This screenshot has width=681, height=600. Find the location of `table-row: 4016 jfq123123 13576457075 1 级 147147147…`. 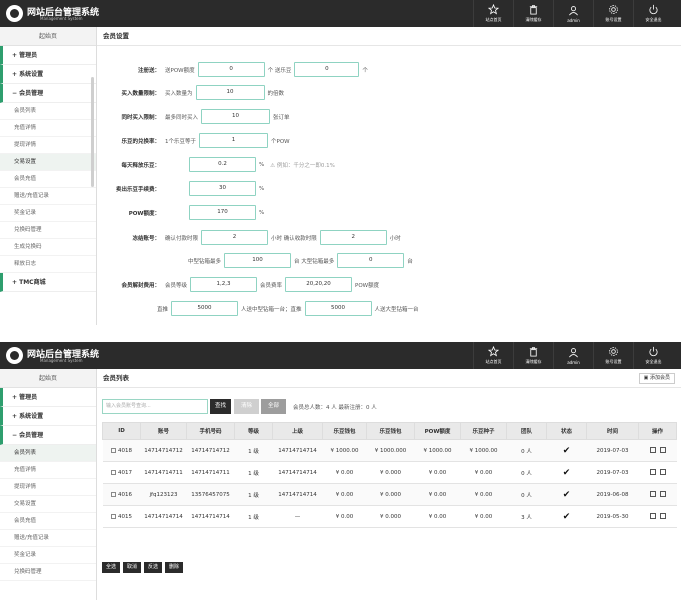

table-row: 4016 jfq123123 13576457075 1 级 147147147… is located at coordinates (389, 494).